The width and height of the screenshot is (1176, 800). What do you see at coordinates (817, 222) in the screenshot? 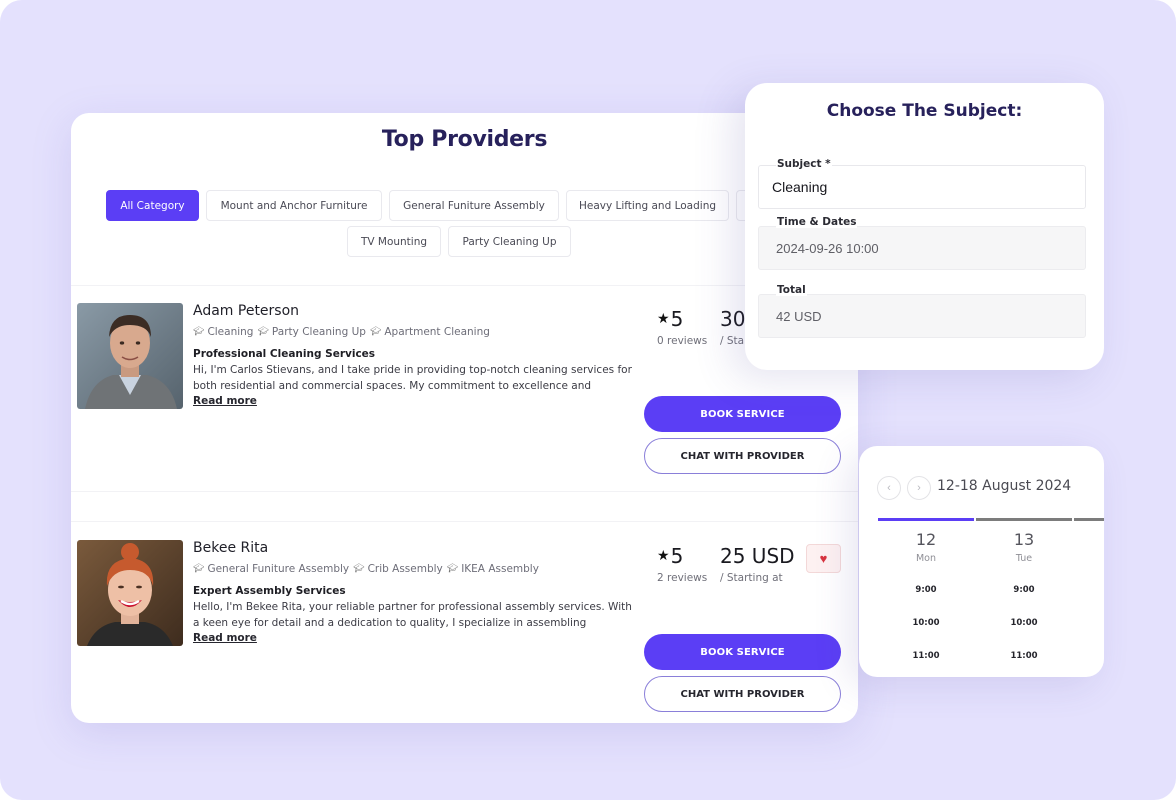
I see `time-dates-label: Time & Dates` at bounding box center [817, 222].